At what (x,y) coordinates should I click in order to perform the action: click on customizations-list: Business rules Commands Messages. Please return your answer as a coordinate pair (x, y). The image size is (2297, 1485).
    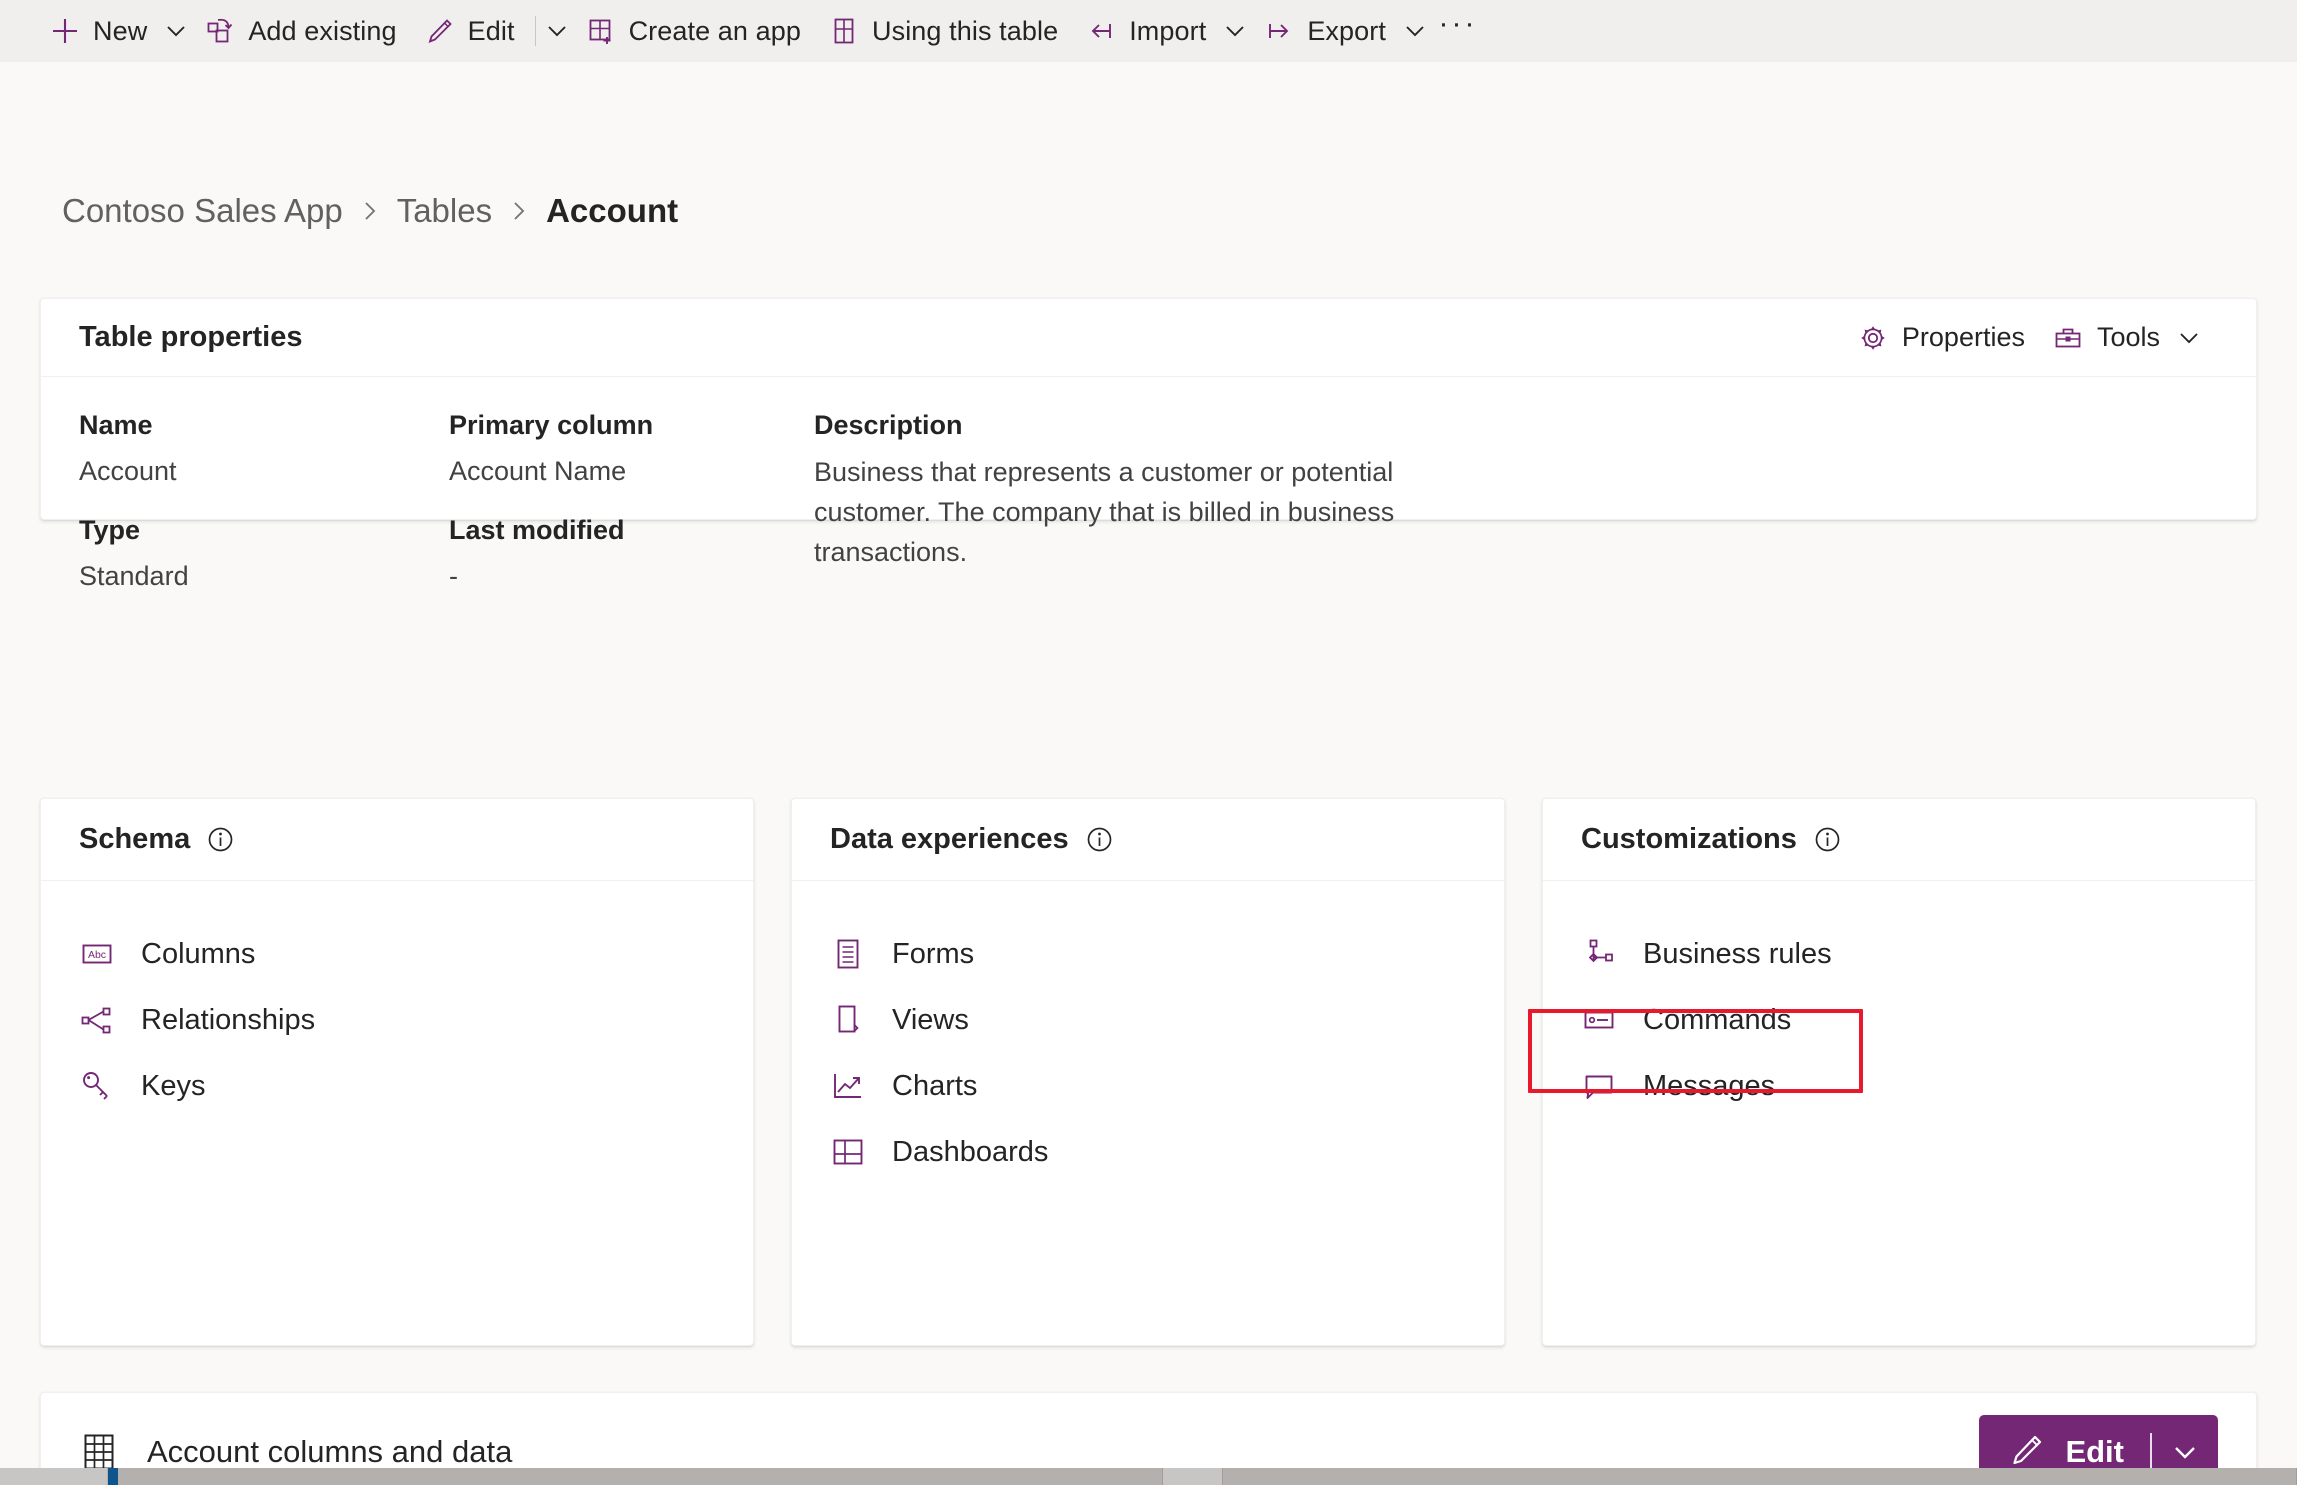
    Looking at the image, I should click on (1891, 1000).